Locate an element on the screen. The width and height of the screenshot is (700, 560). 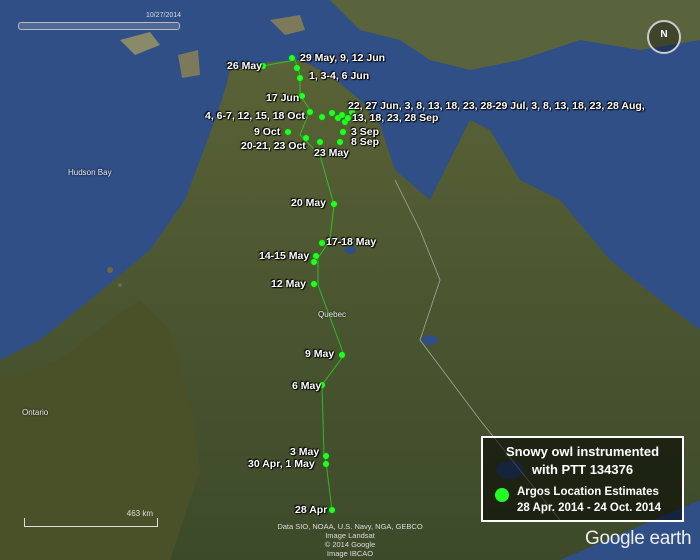
google-earth-logo: Google earth is located at coordinates (638, 538).